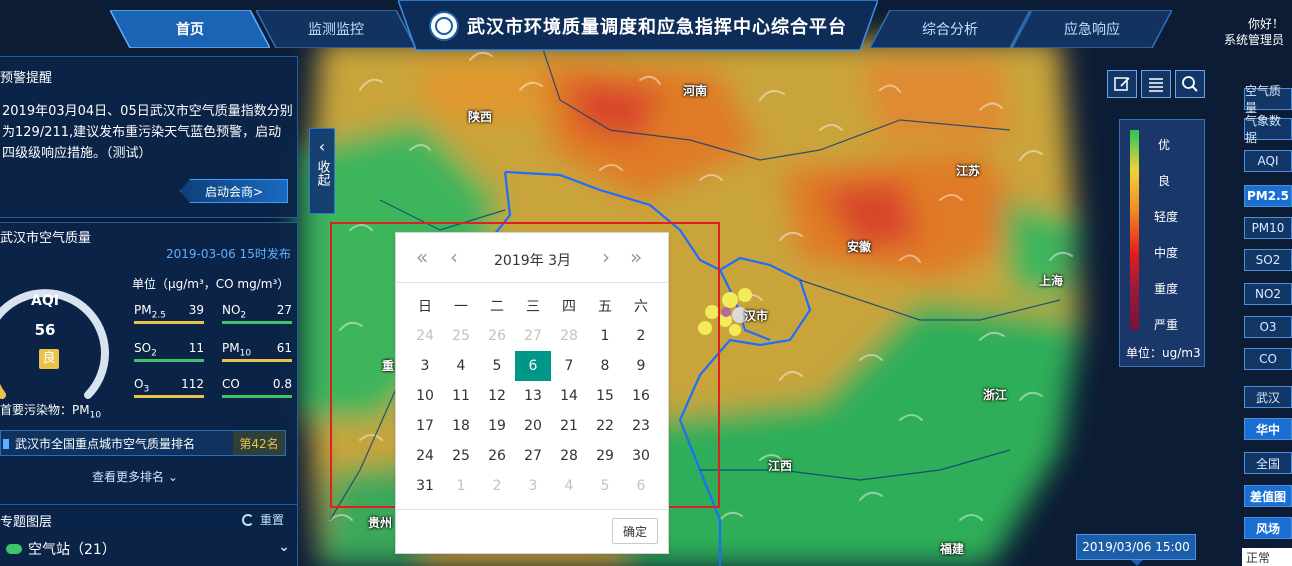  Describe the element at coordinates (695, 91) in the screenshot. I see `province-label-henan: 河南` at that location.